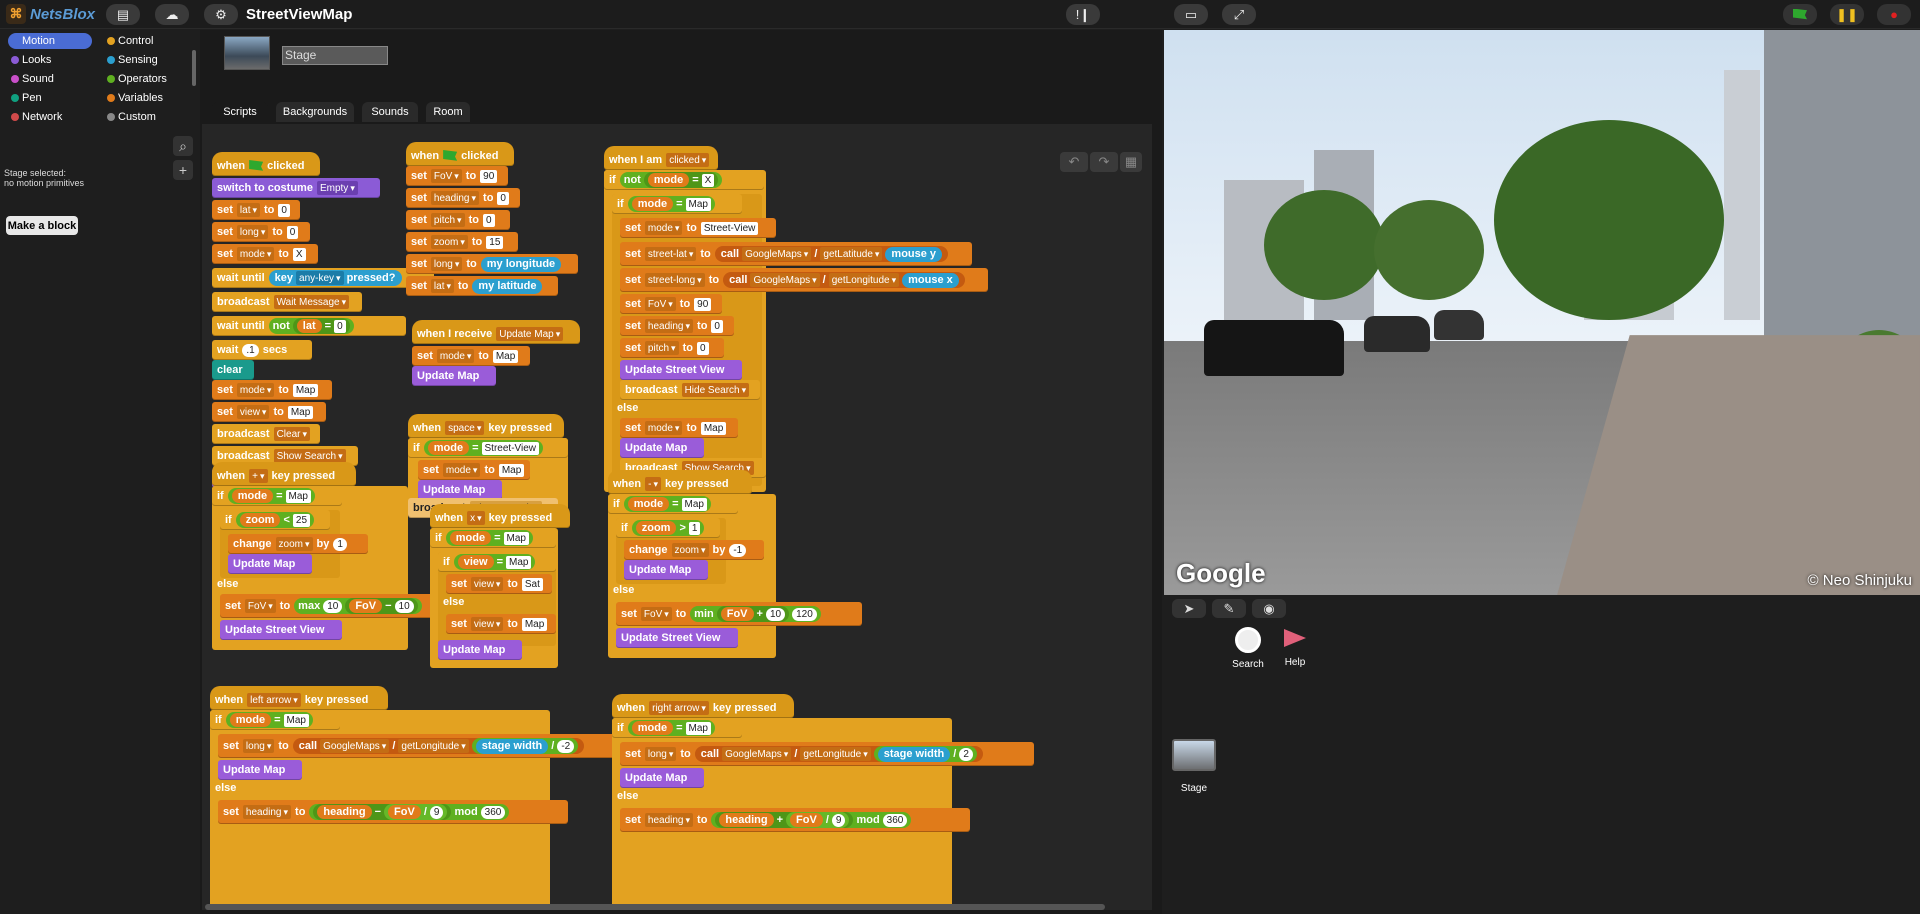 The height and width of the screenshot is (914, 1920). Describe the element at coordinates (258, 476) in the screenshot. I see `key-dropdown: +` at that location.